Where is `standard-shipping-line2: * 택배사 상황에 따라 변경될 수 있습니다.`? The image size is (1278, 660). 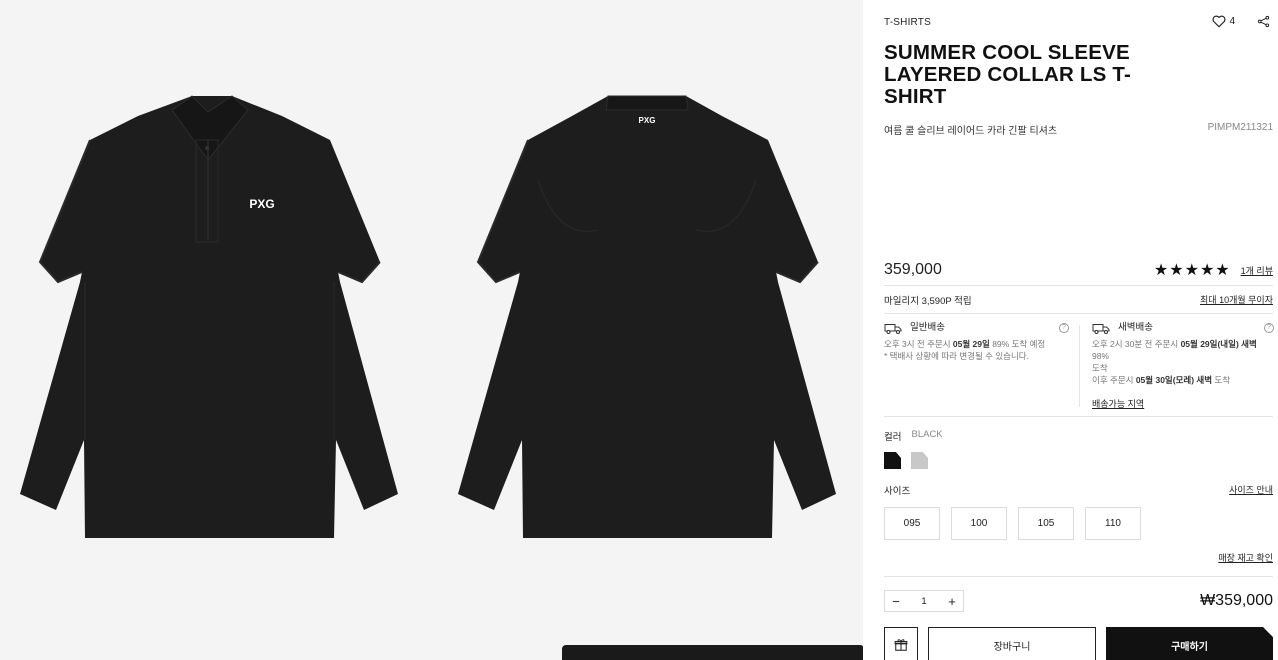 standard-shipping-line2: * 택배사 상황에 따라 변경될 수 있습니다. is located at coordinates (956, 356).